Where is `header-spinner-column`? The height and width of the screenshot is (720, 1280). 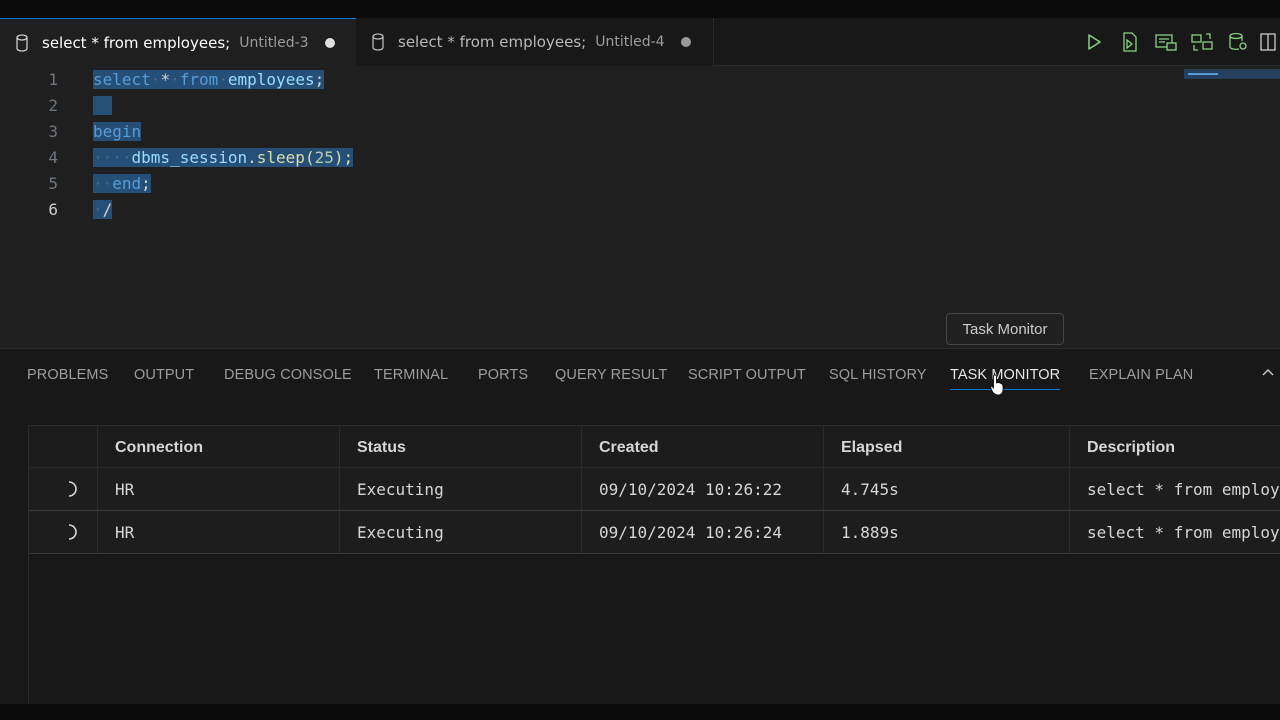 header-spinner-column is located at coordinates (63, 447).